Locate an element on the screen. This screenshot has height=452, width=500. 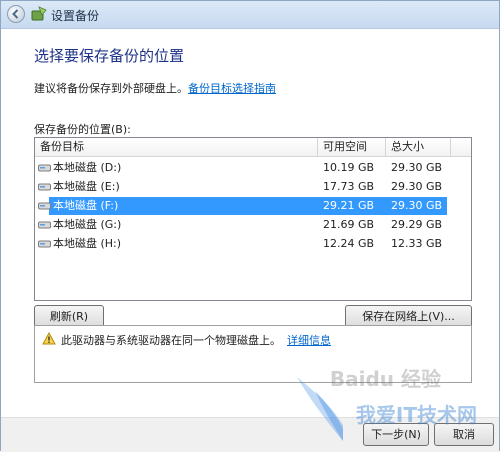
list-header: 备份目标 可用空间 总大小 is located at coordinates (253, 147).